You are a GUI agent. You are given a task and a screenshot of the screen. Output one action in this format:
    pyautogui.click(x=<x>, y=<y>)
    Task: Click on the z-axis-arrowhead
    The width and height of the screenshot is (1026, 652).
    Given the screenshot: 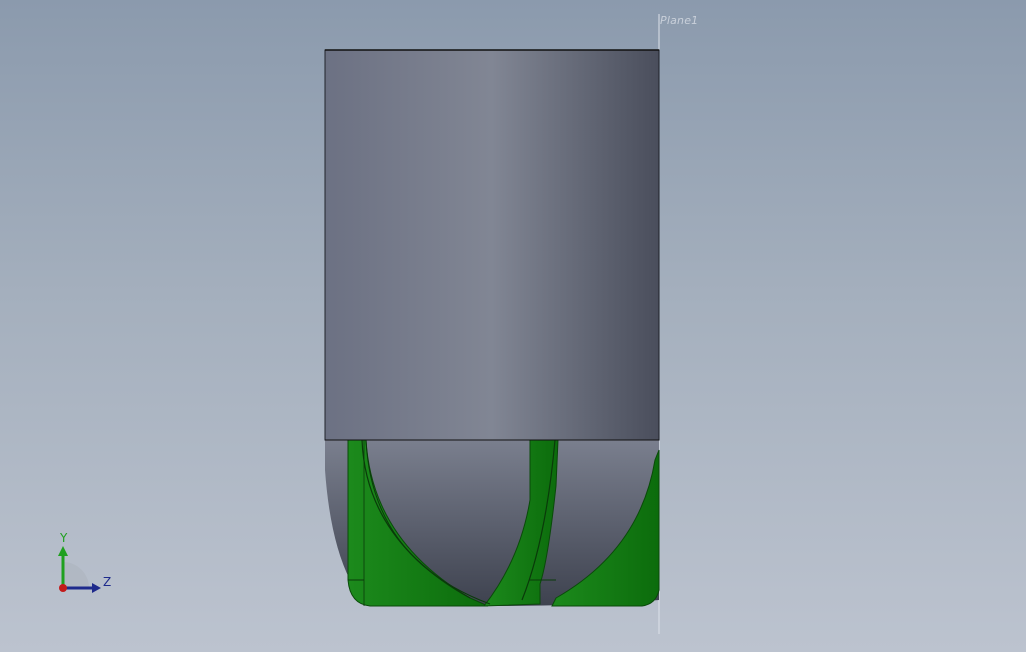 What is the action you would take?
    pyautogui.click(x=96, y=588)
    